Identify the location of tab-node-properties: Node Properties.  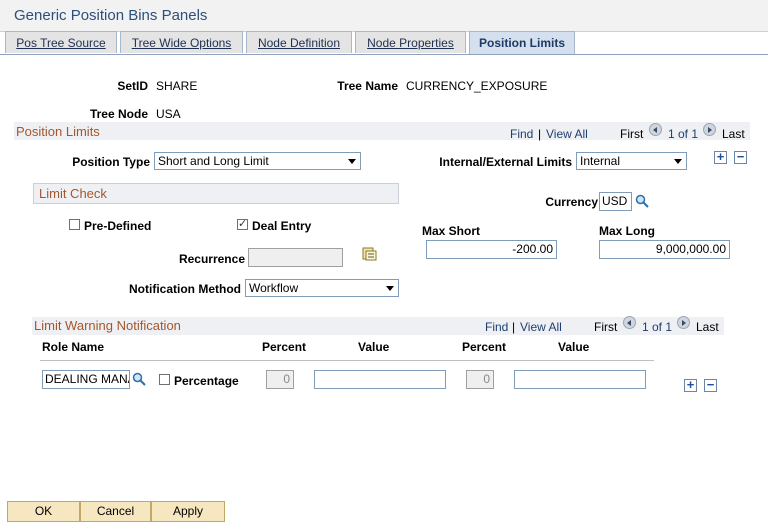
(410, 42).